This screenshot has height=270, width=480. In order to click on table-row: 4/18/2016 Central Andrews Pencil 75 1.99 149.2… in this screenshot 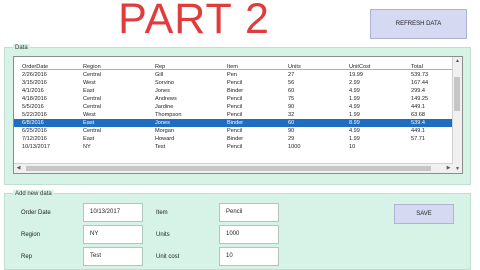, I will do `click(234, 99)`.